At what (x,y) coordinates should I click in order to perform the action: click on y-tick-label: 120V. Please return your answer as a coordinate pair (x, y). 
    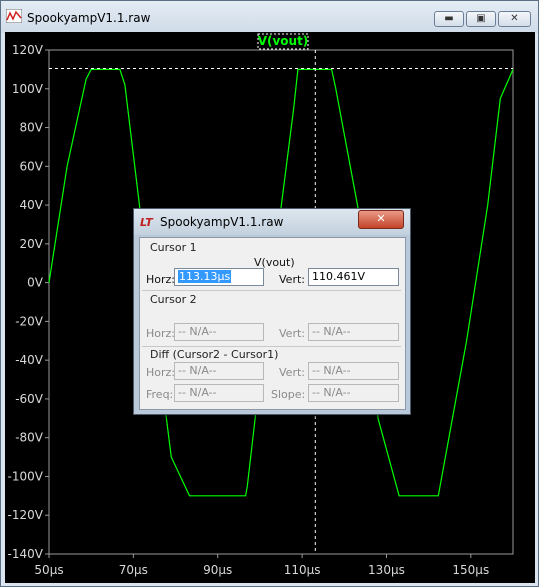
    Looking at the image, I should click on (28, 50).